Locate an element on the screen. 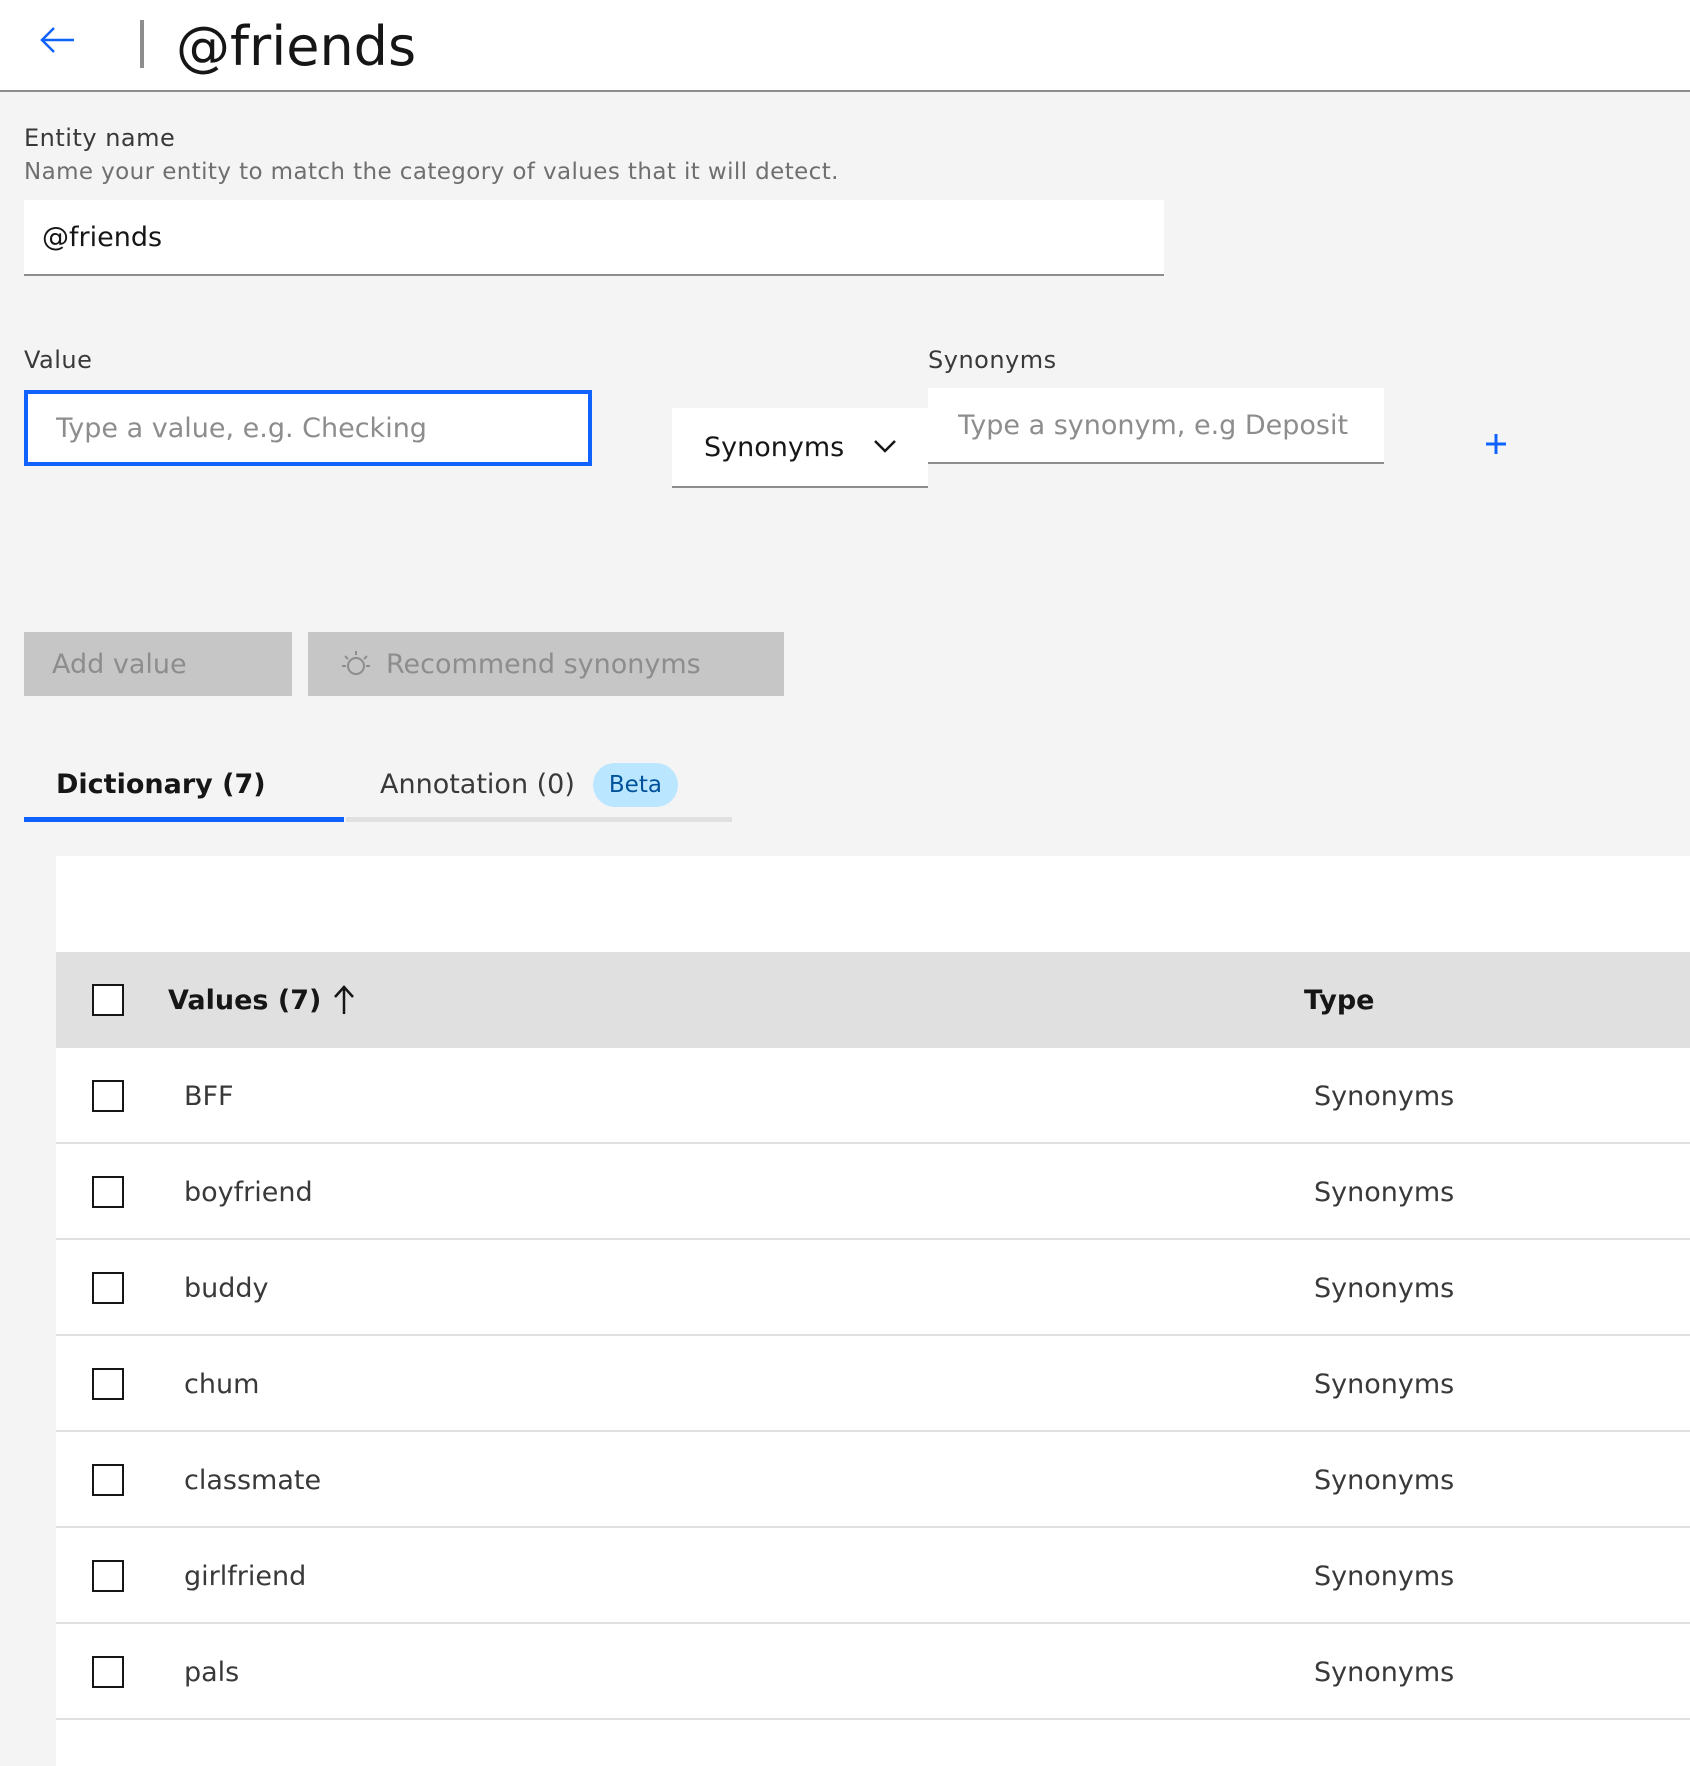 This screenshot has width=1690, height=1766. table-row: BFF Synonyms is located at coordinates (873, 1096).